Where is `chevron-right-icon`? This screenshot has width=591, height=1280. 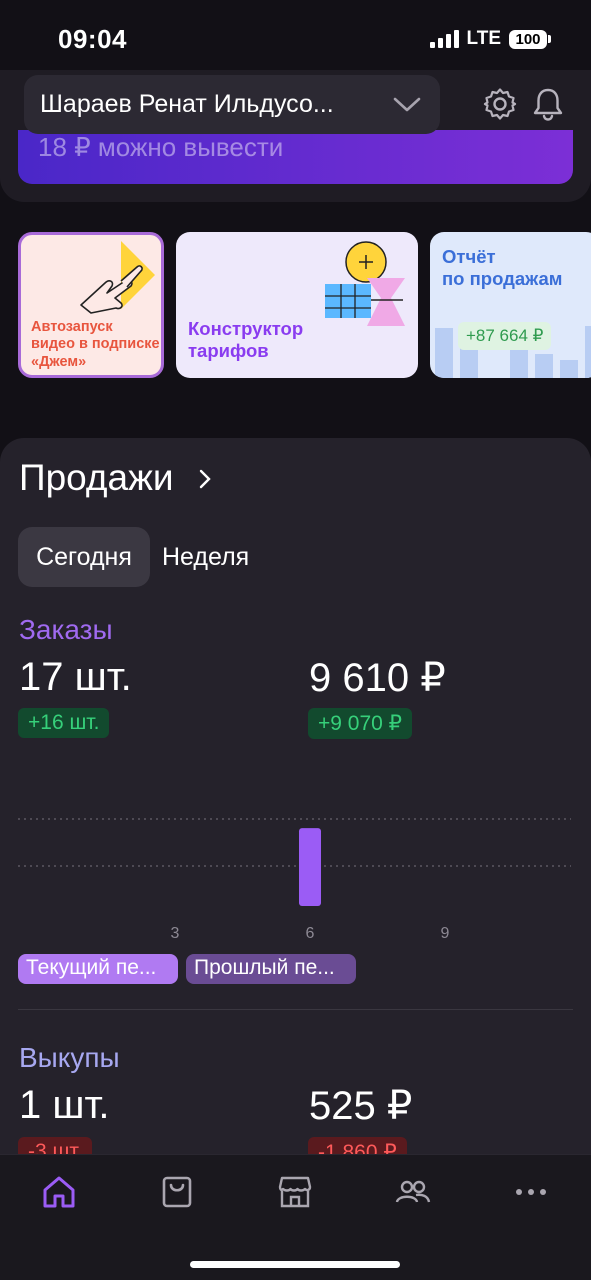
chevron-right-icon is located at coordinates (205, 481).